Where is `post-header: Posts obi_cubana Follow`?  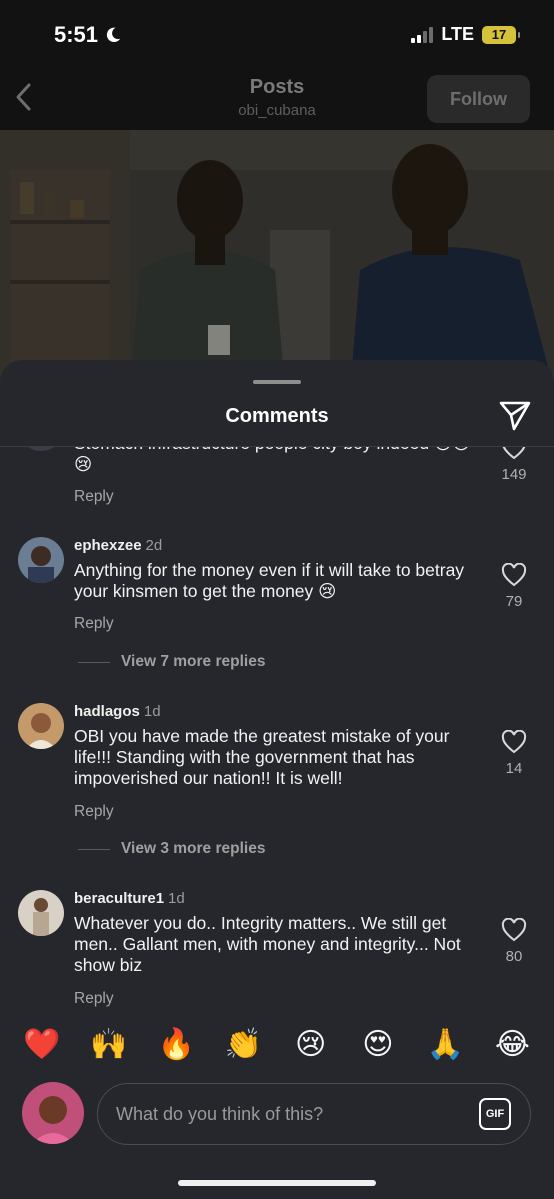 post-header: Posts obi_cubana Follow is located at coordinates (277, 100).